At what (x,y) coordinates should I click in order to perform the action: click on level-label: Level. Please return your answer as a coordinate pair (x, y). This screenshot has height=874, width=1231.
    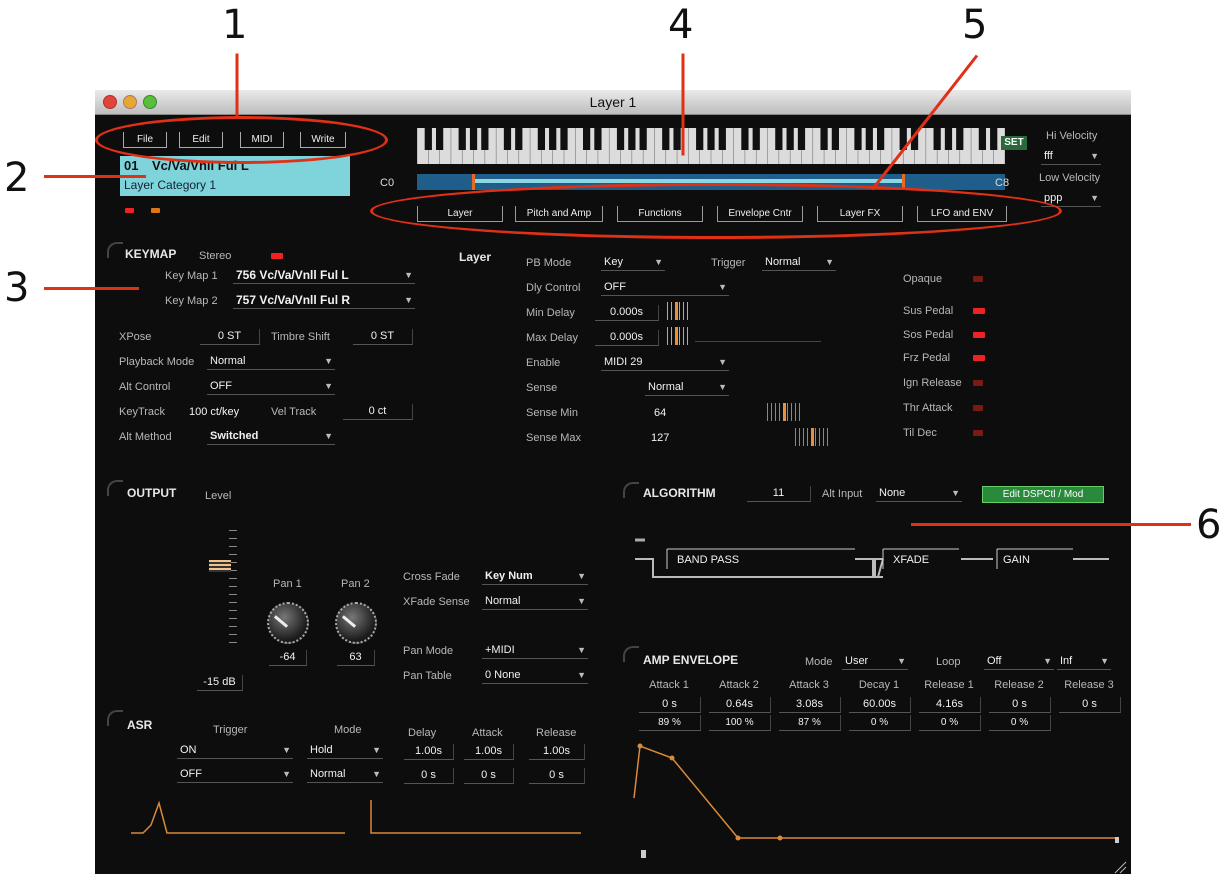
    Looking at the image, I should click on (218, 496).